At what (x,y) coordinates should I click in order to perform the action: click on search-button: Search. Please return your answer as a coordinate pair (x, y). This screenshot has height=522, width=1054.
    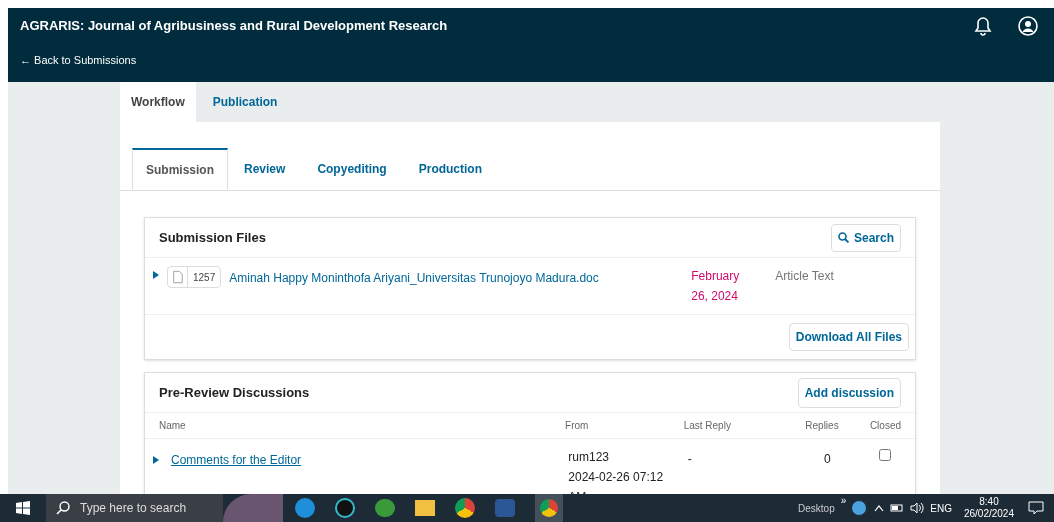
    Looking at the image, I should click on (865, 237).